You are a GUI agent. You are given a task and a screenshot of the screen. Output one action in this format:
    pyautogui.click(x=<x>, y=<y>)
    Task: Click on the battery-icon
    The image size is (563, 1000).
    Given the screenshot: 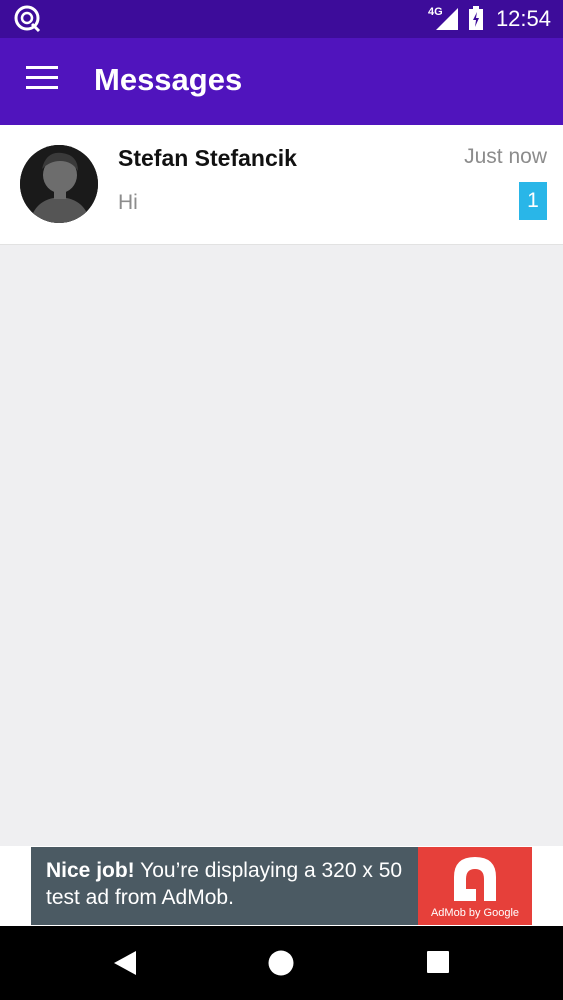 What is the action you would take?
    pyautogui.click(x=476, y=18)
    